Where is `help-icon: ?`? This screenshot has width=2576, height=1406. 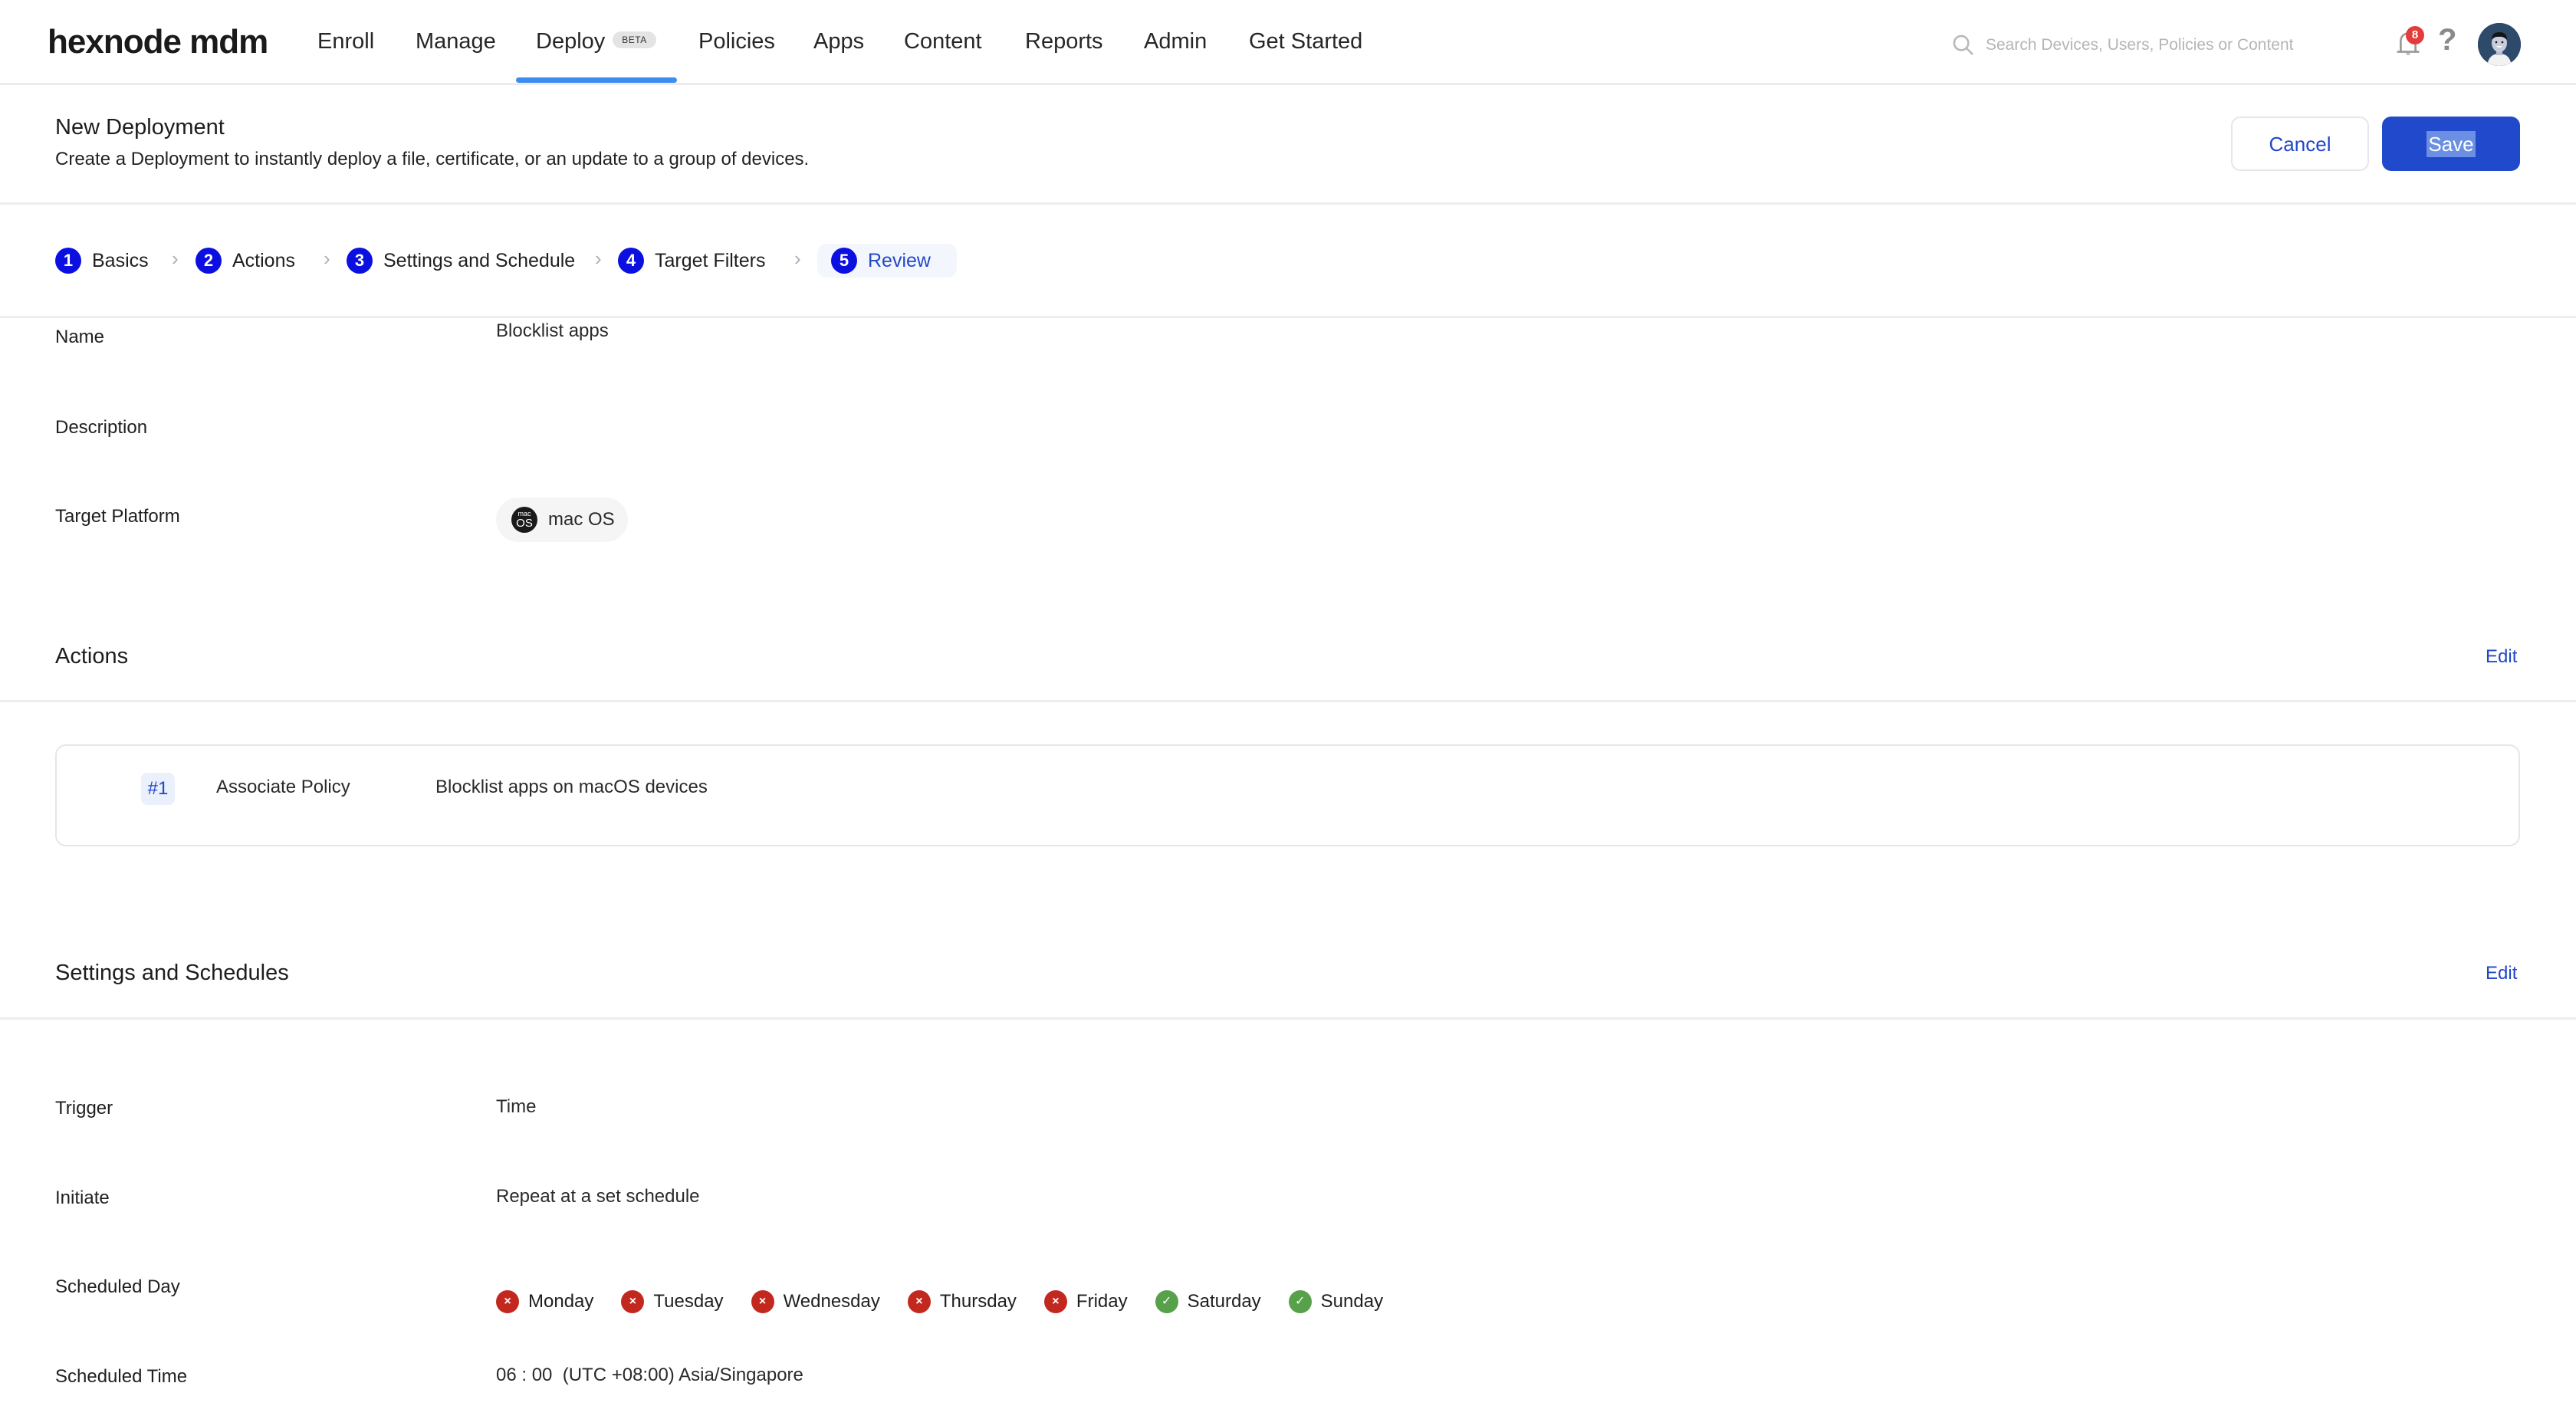 help-icon: ? is located at coordinates (2447, 40).